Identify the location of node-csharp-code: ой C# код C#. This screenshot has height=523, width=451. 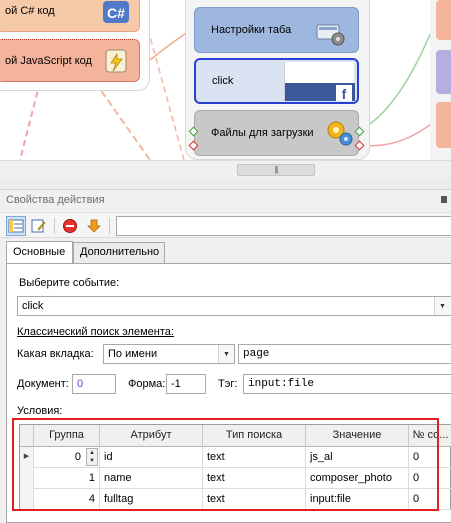
(70, 16).